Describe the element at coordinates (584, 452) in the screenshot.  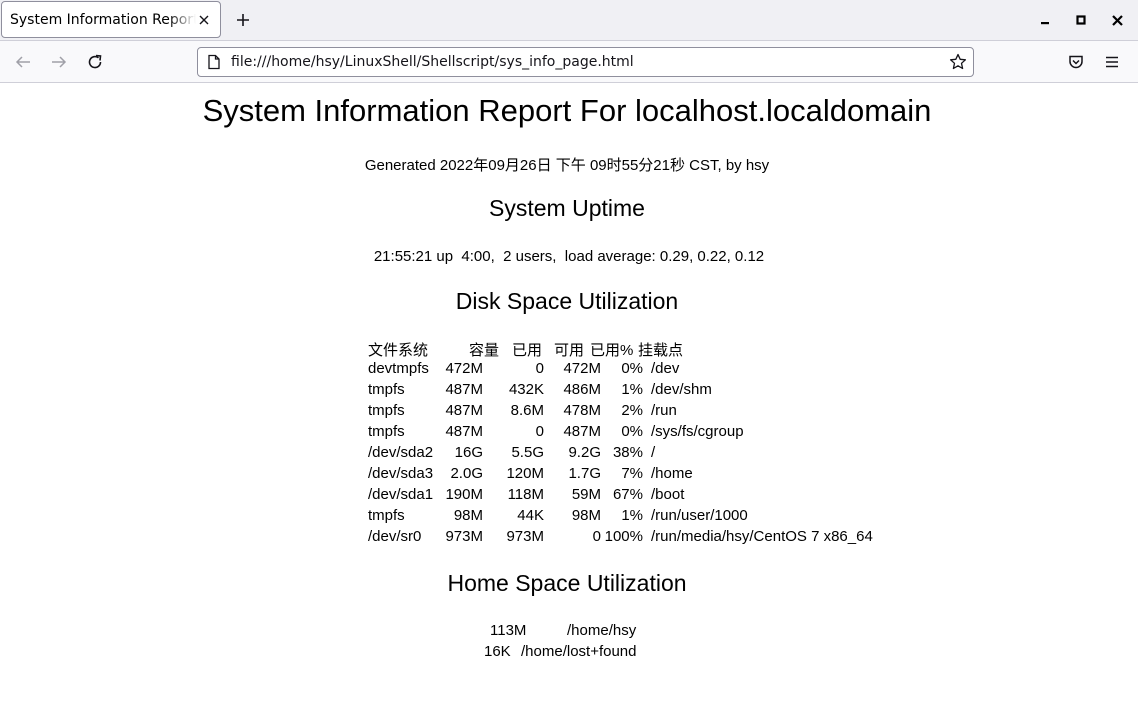
I see `cell-avail: 9.2G` at that location.